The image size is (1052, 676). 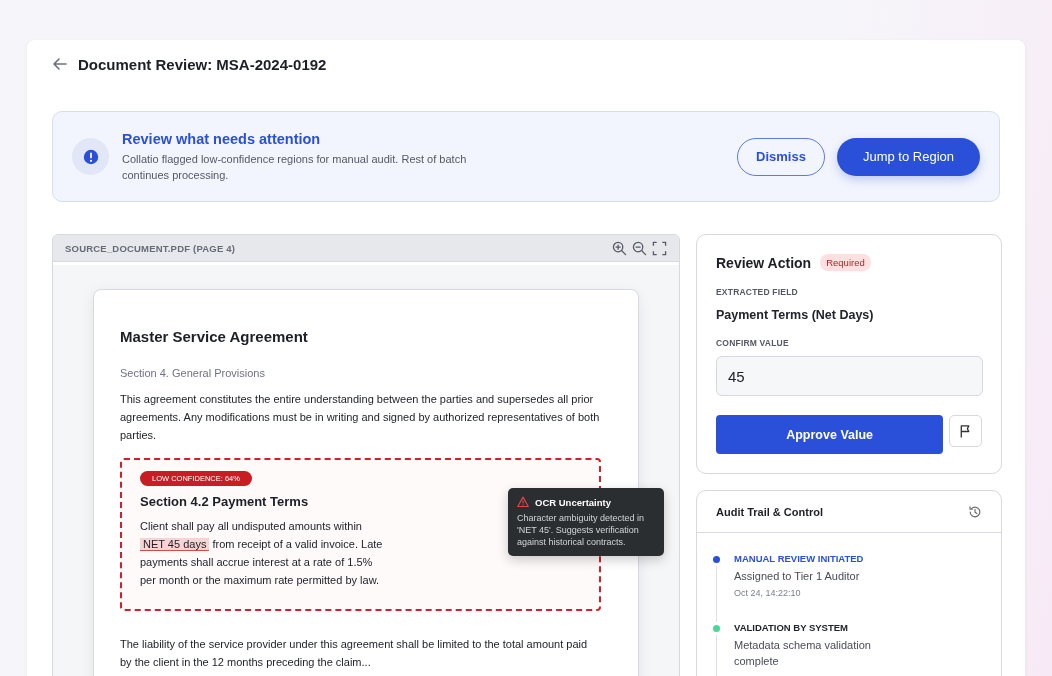 I want to click on field-label: EXTRACTED FIELD, so click(x=757, y=292).